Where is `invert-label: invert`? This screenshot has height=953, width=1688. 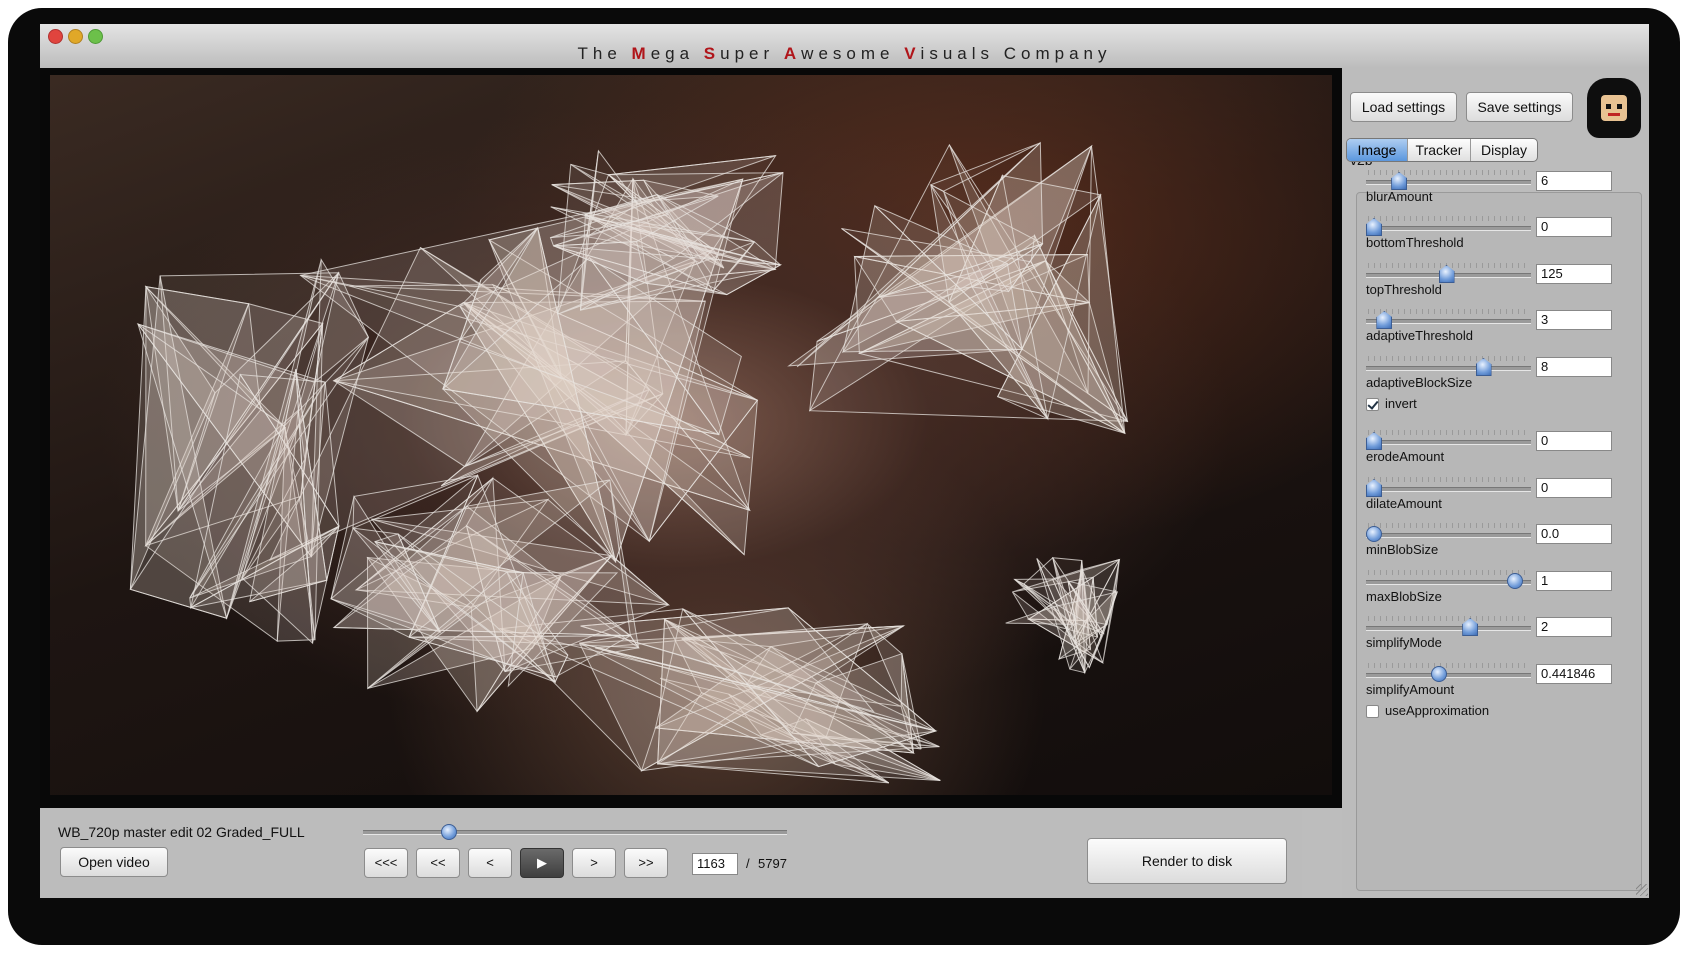 invert-label: invert is located at coordinates (1401, 403).